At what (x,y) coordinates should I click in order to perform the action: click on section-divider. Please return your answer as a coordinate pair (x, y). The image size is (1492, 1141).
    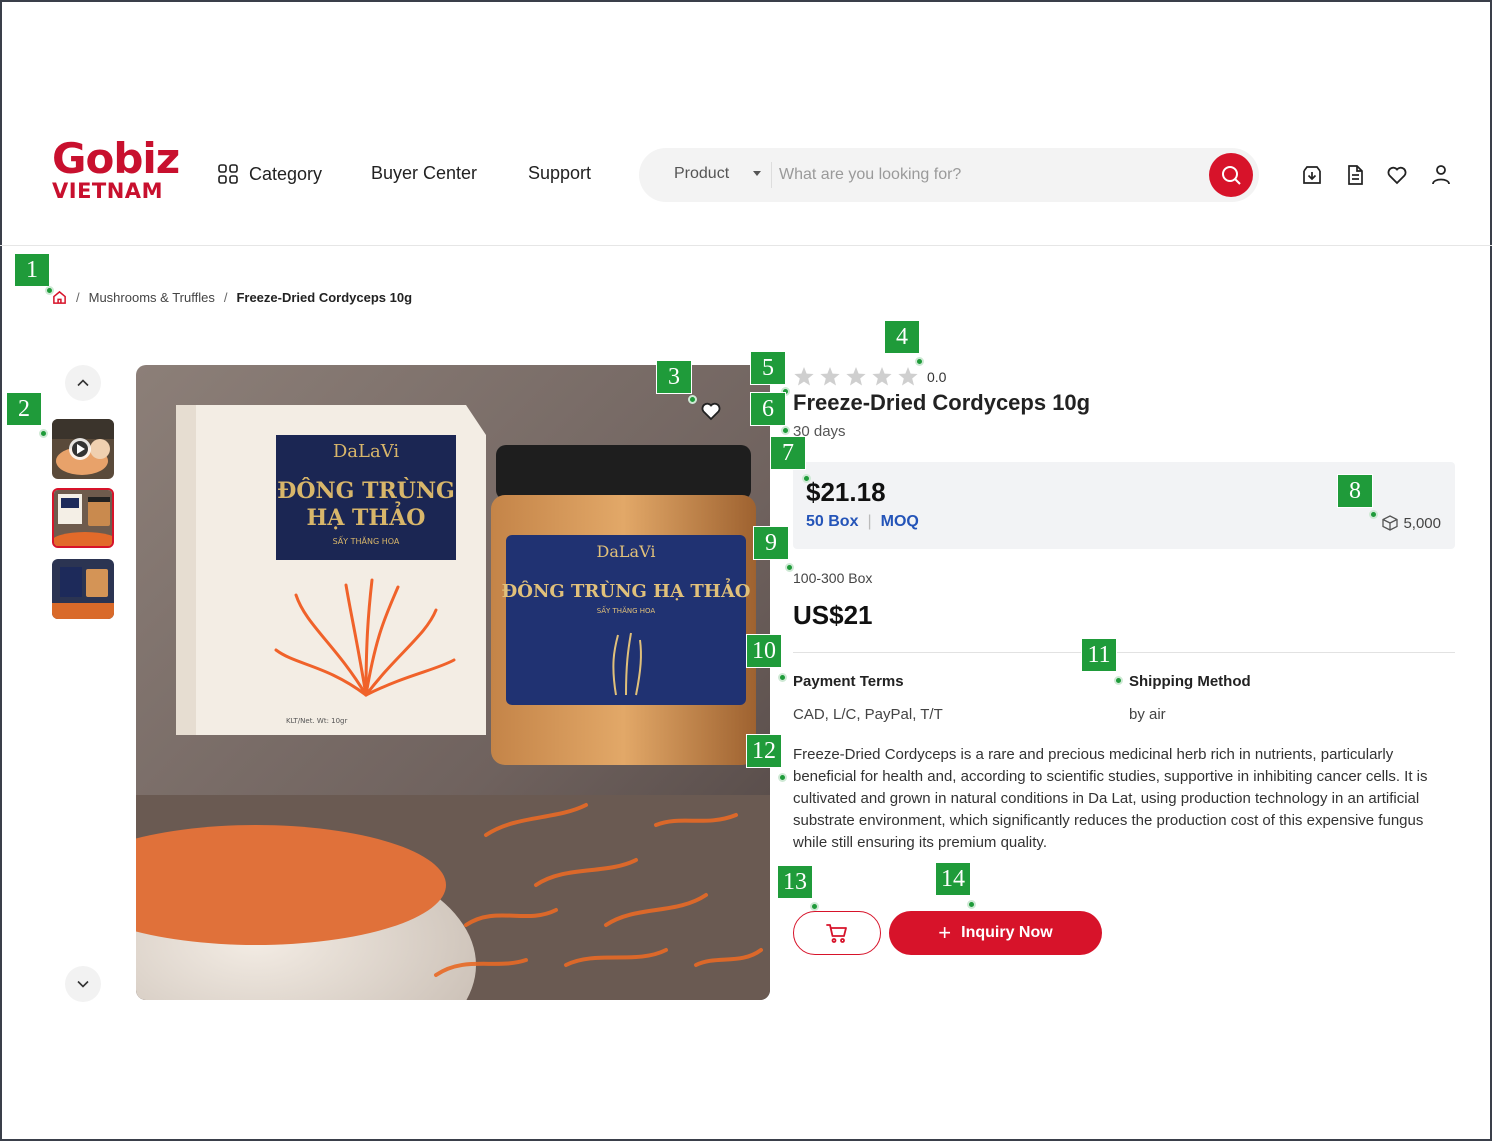
    Looking at the image, I should click on (1124, 652).